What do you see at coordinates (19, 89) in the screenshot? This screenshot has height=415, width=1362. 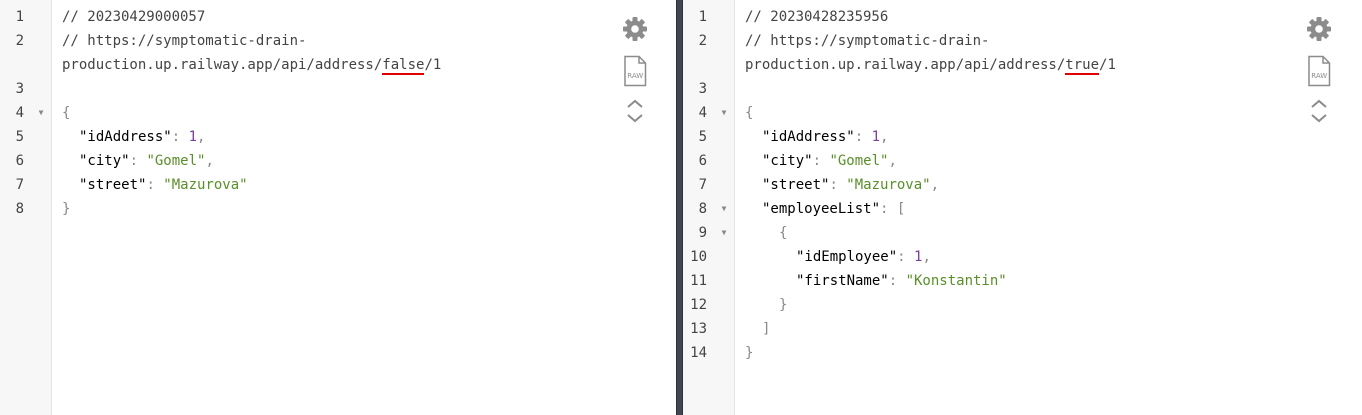 I see `line-number: 3` at bounding box center [19, 89].